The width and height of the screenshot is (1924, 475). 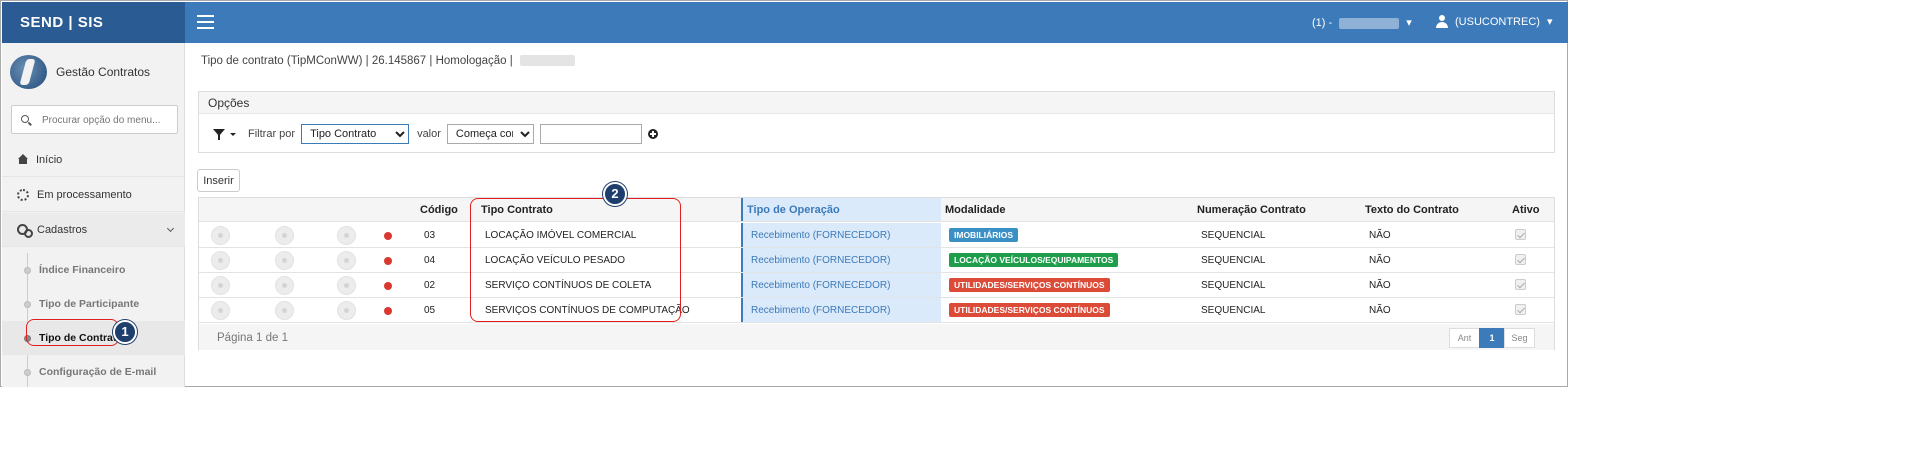 I want to click on sidebar-item-inicio: Início, so click(x=93, y=160).